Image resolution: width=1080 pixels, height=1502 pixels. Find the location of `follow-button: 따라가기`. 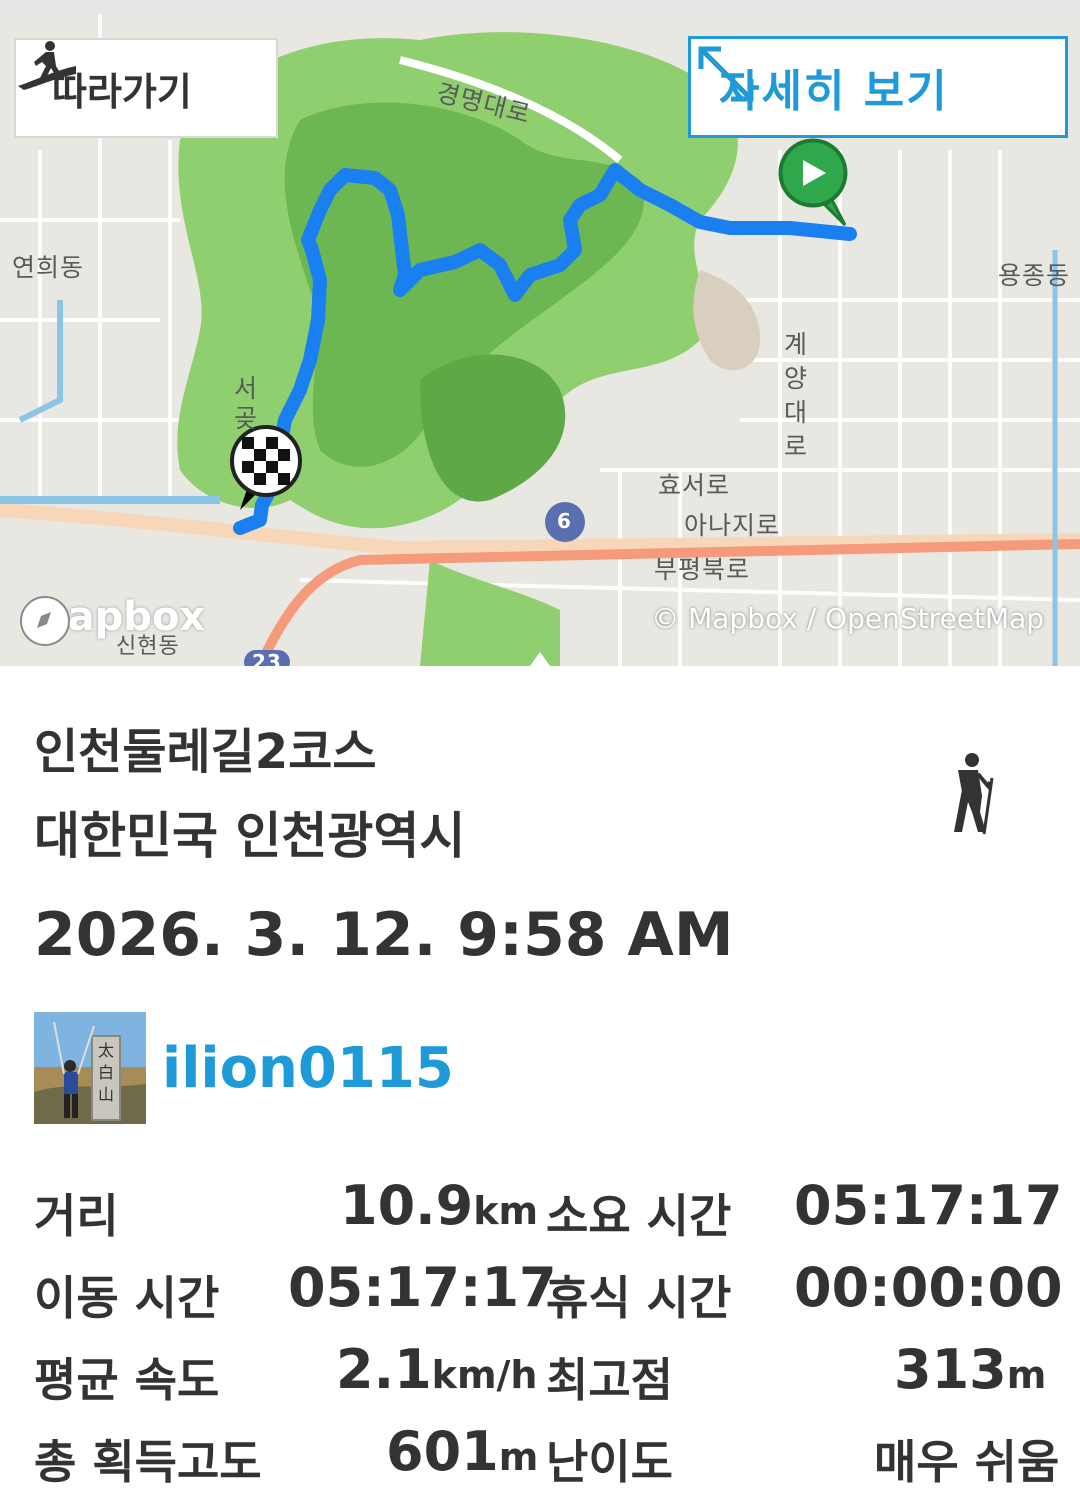

follow-button: 따라가기 is located at coordinates (146, 88).